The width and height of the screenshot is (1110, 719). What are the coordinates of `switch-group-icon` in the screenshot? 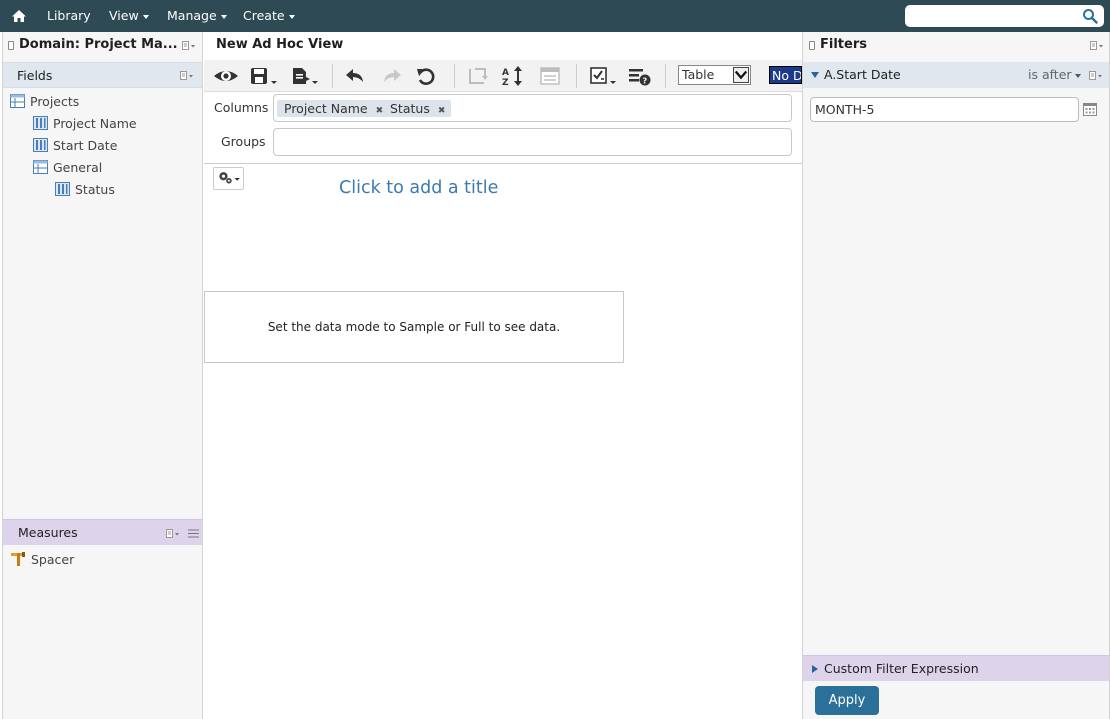 It's located at (478, 76).